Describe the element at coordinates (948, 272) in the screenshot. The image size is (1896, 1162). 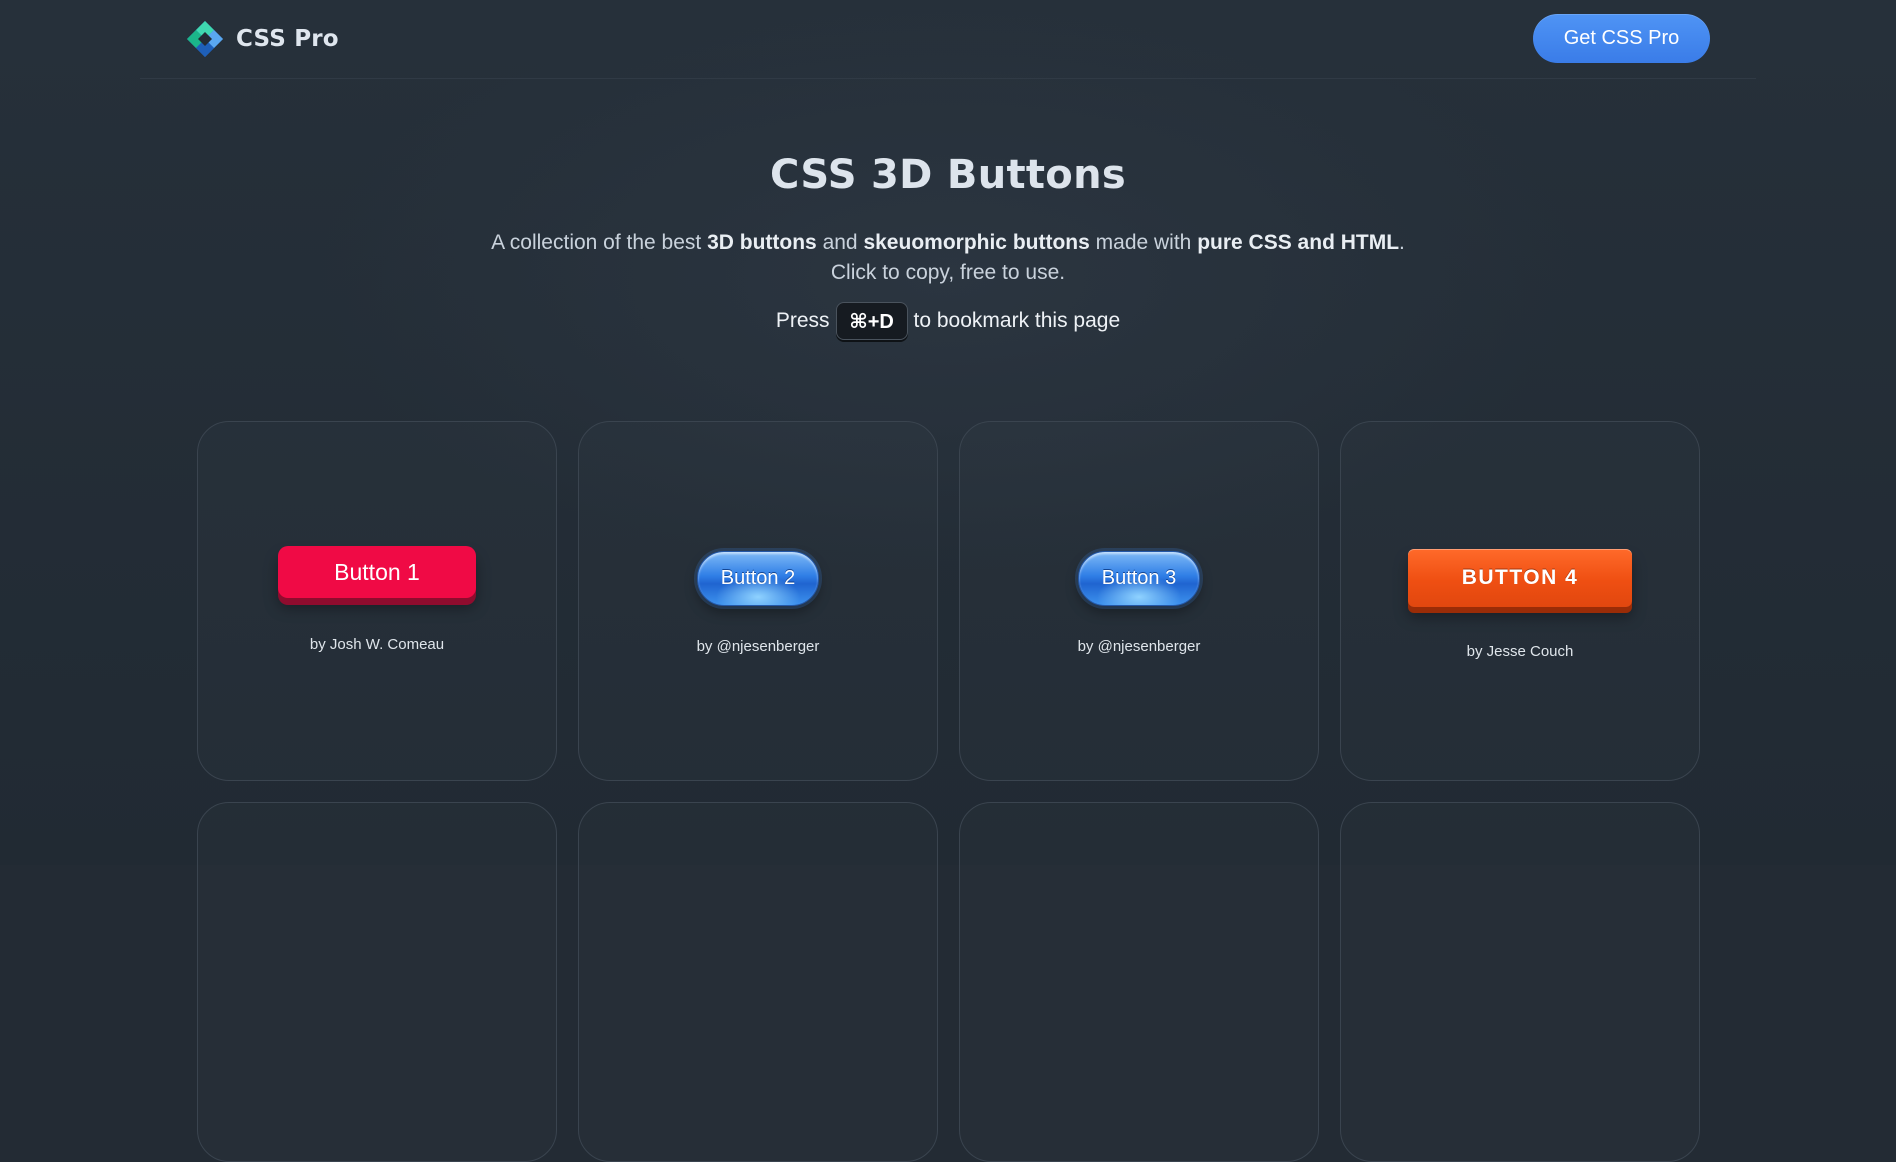
I see `desc-line-2: Click to copy, free to use.` at that location.